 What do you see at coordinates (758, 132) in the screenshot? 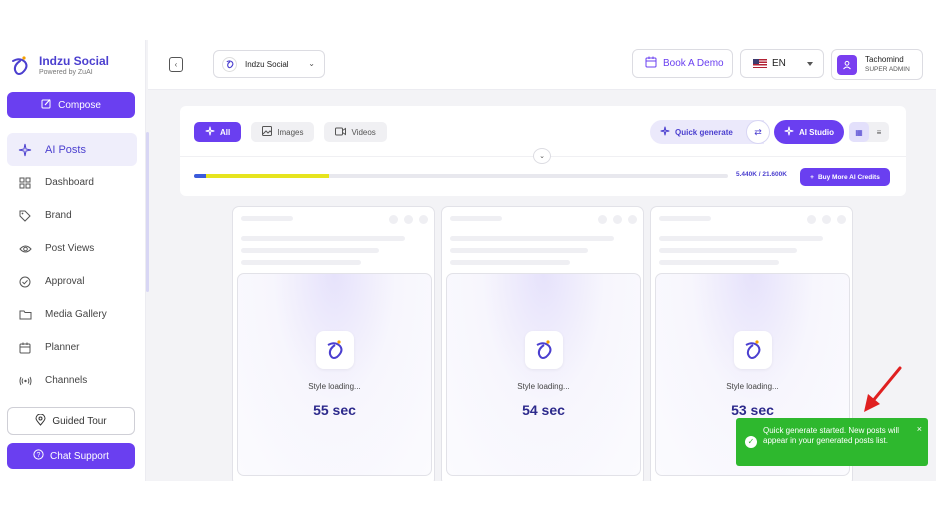
I see `quick-generate-settings-icon: ⇄` at bounding box center [758, 132].